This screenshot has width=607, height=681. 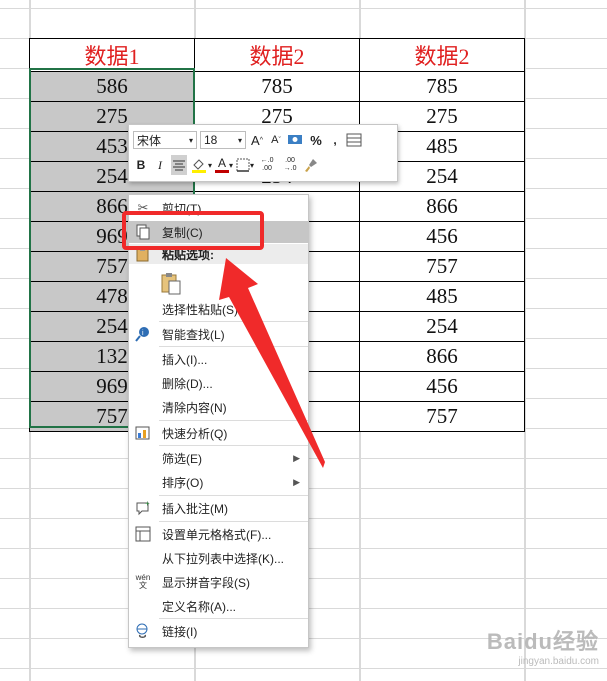 I want to click on pointer-arrow-icon, so click(x=272, y=363).